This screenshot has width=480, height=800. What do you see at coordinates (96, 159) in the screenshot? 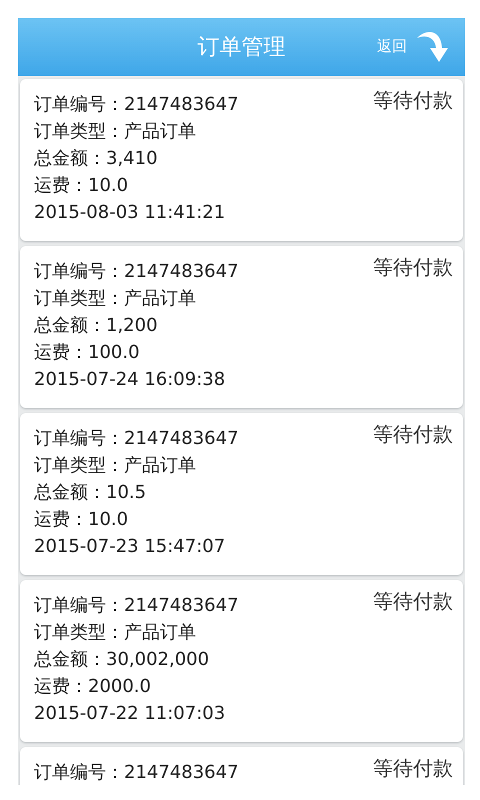
I see `order-detail: 总金额：3,410` at bounding box center [96, 159].